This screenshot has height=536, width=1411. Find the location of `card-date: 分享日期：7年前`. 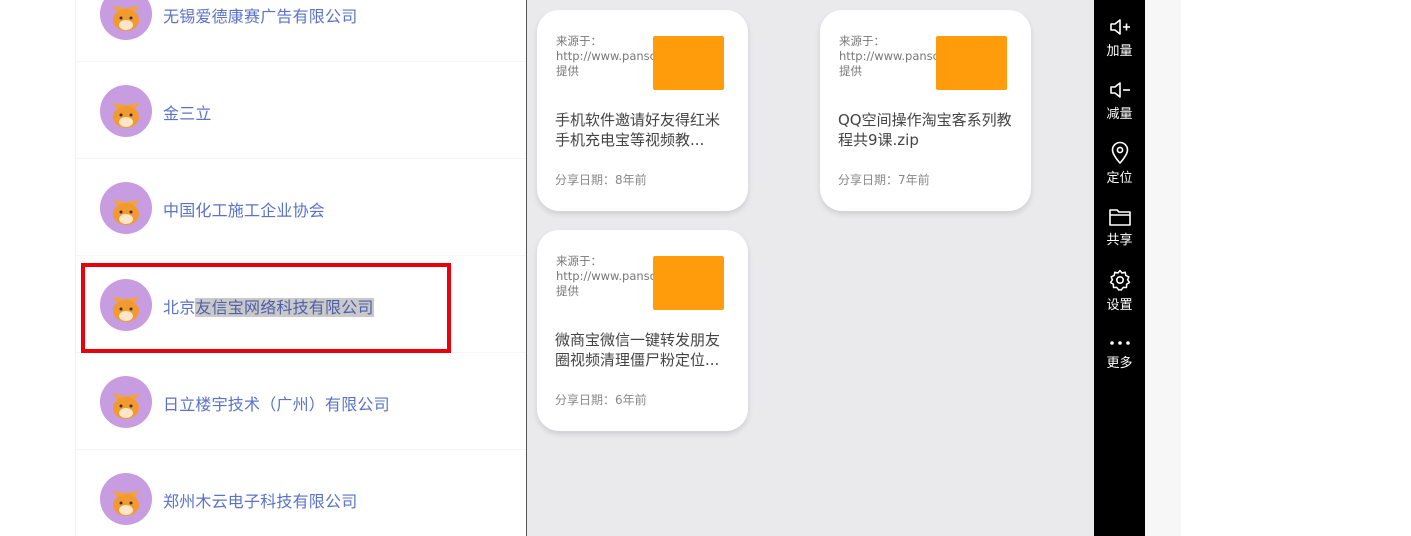

card-date: 分享日期：7年前 is located at coordinates (884, 180).